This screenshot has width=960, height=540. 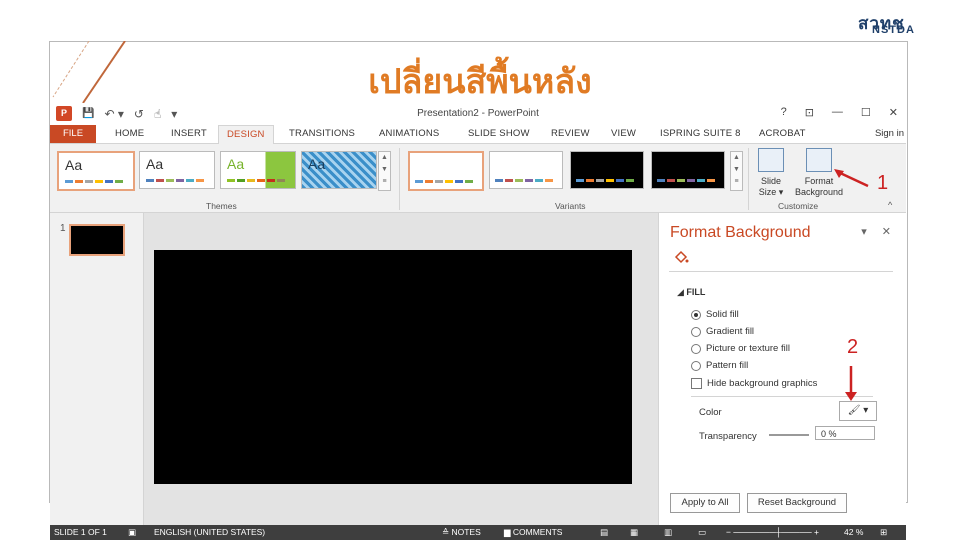 What do you see at coordinates (570, 206) in the screenshot?
I see `variants-group-label: Variants` at bounding box center [570, 206].